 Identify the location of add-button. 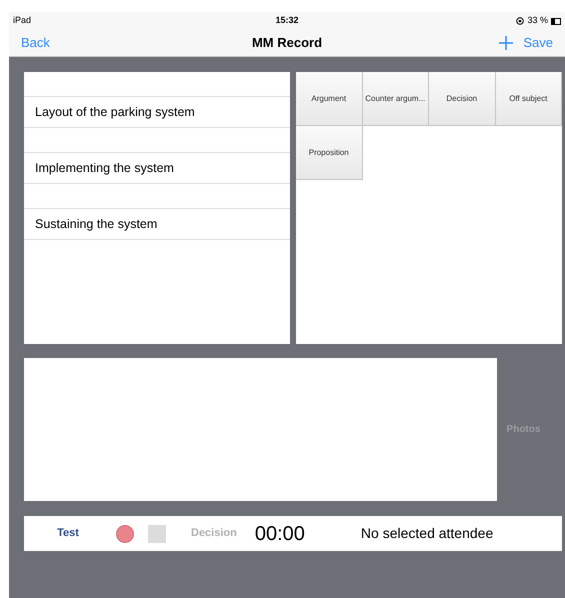
(506, 43).